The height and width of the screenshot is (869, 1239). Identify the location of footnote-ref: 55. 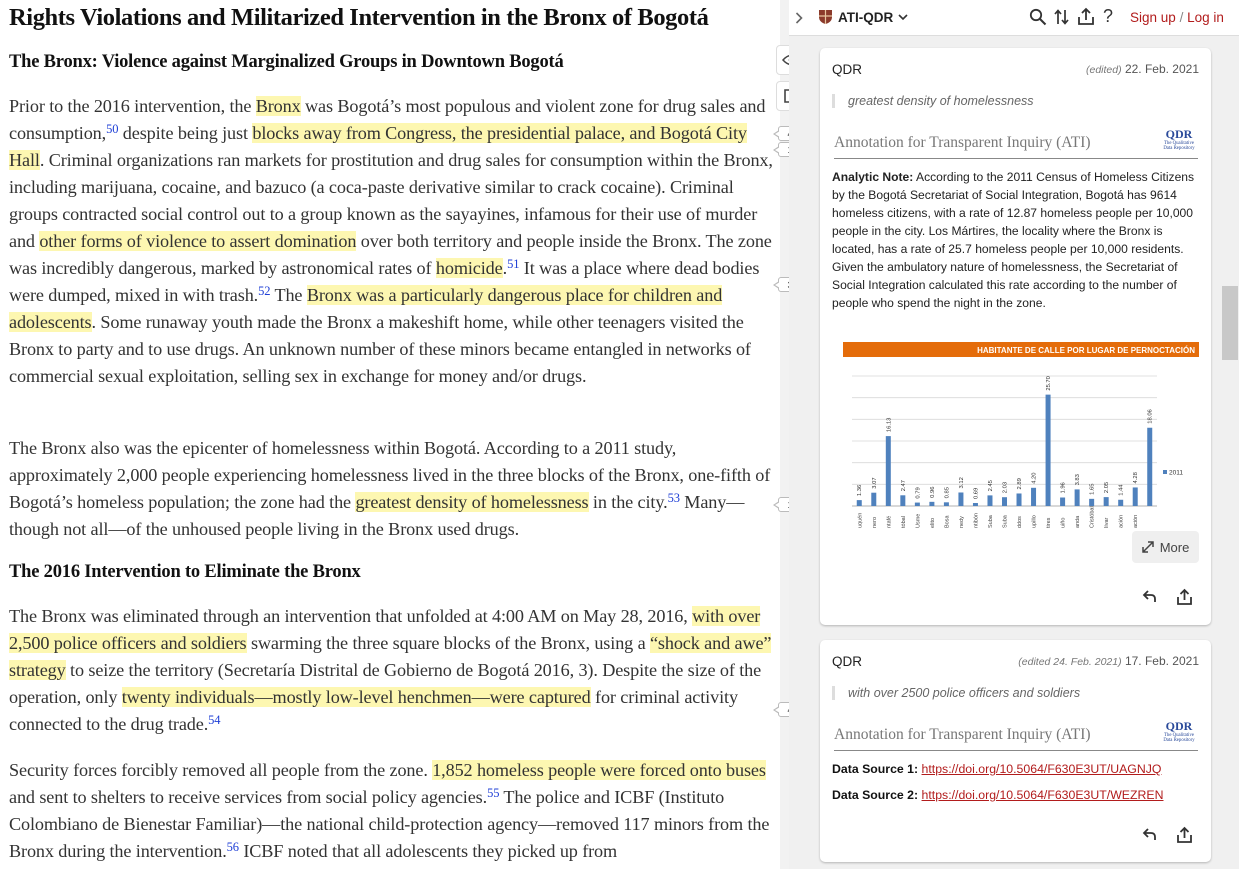
(493, 793).